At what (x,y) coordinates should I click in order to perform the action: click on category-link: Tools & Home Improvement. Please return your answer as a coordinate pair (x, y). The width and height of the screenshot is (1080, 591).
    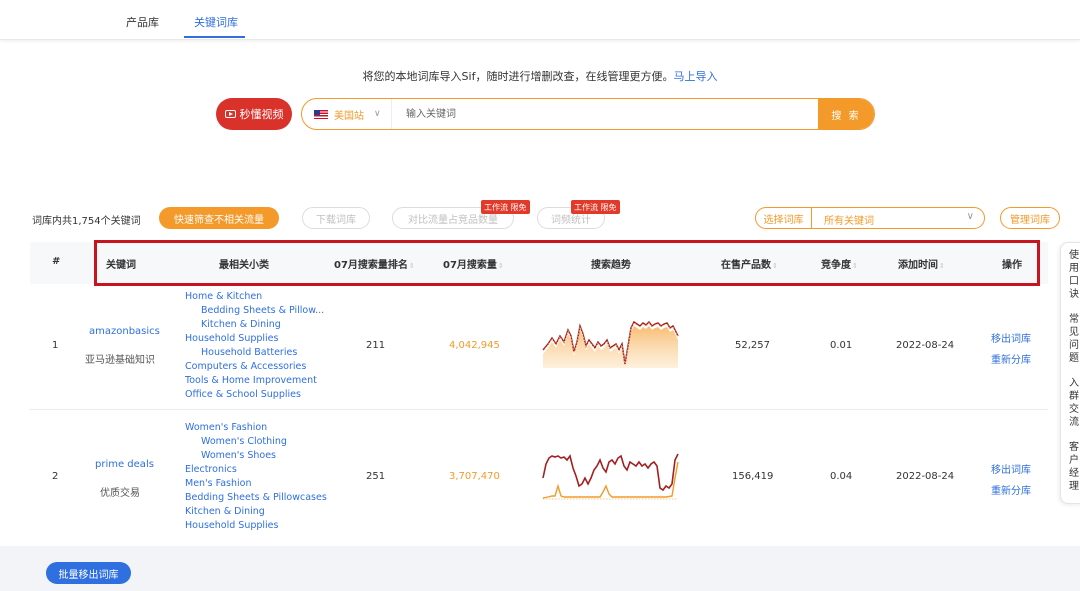
    Looking at the image, I should click on (251, 380).